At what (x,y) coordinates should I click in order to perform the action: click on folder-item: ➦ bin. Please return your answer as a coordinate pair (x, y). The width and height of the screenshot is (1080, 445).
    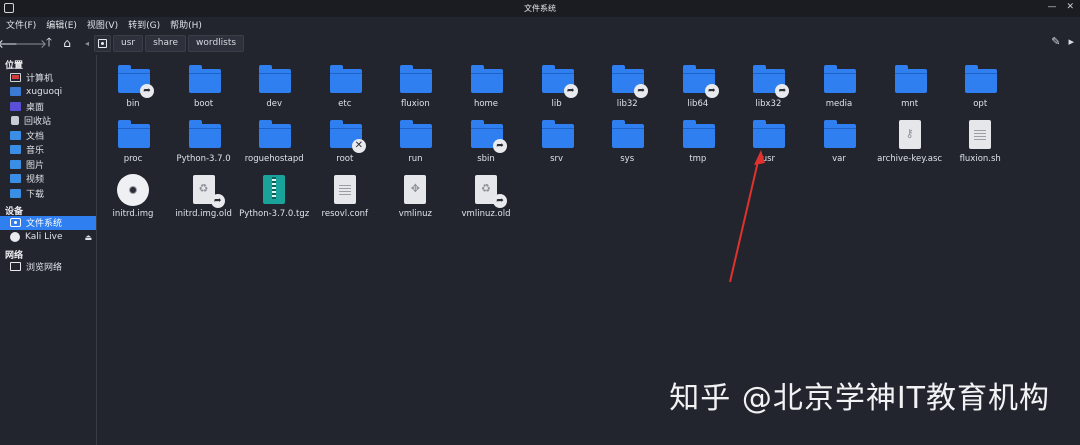
    Looking at the image, I should click on (133, 86).